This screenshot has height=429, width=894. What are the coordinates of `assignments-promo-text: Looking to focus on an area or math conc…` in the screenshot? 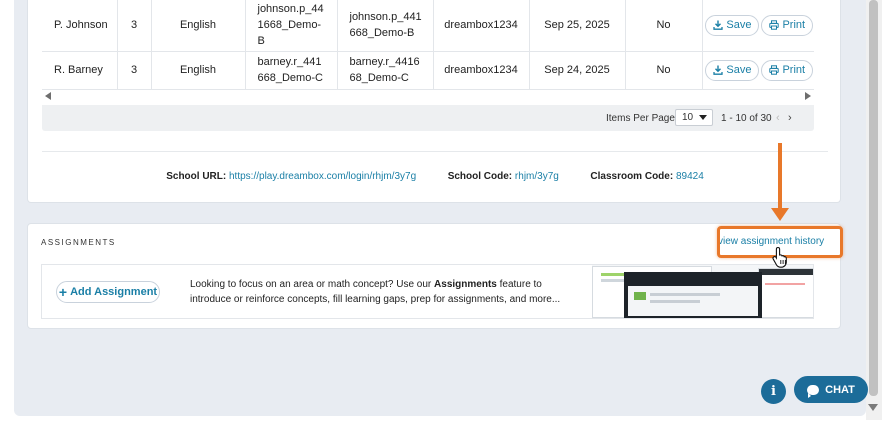 It's located at (380, 292).